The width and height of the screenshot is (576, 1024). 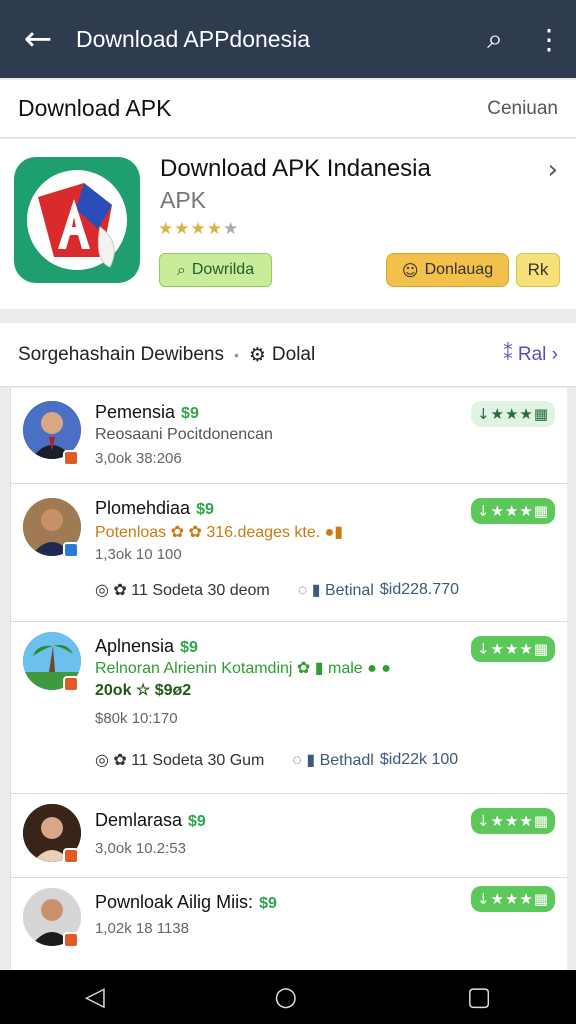 I want to click on rating-stars-filled: ★★★★, so click(x=190, y=229).